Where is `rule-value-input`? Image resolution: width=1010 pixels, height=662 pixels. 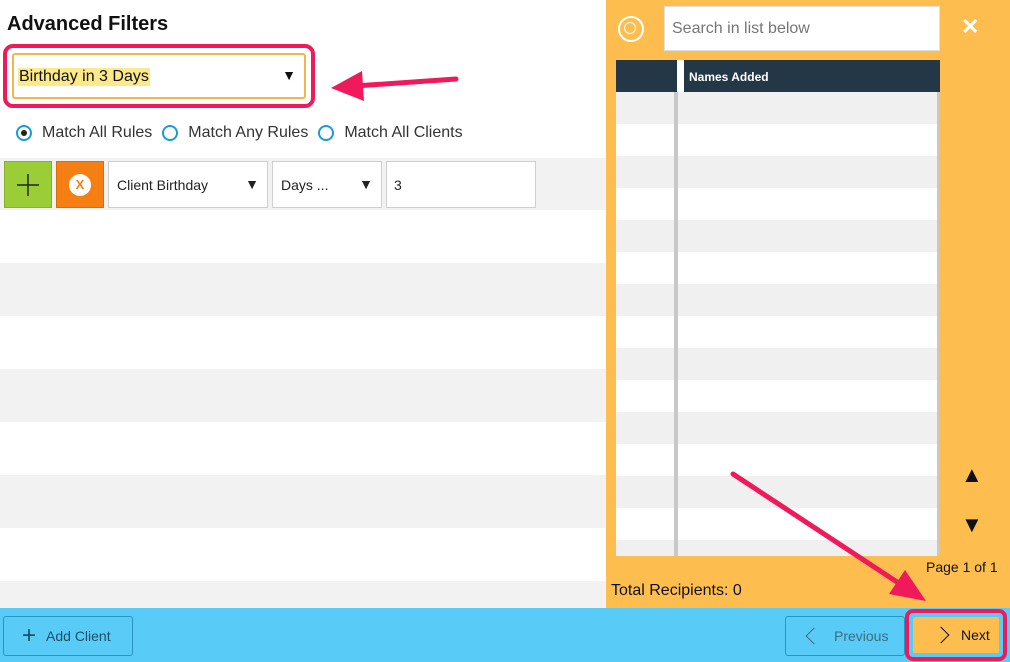 rule-value-input is located at coordinates (461, 184).